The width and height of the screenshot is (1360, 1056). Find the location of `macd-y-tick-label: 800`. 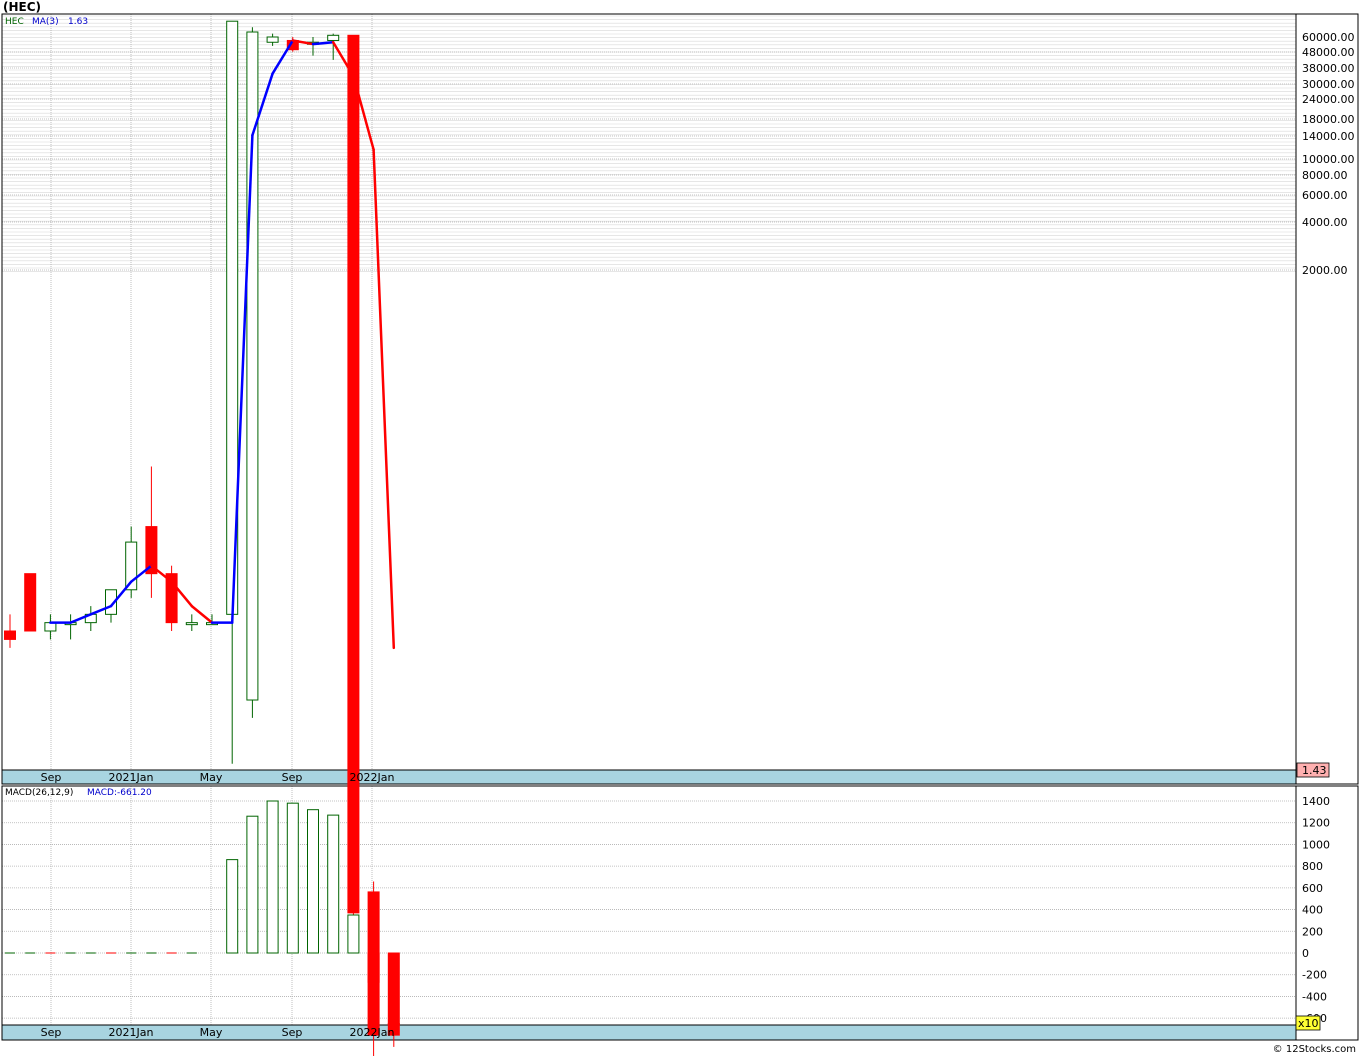

macd-y-tick-label: 800 is located at coordinates (1312, 866).